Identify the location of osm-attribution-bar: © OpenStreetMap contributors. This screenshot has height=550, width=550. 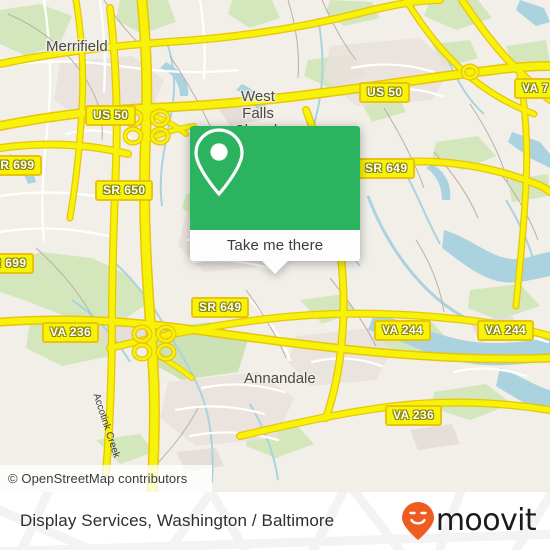
(106, 478).